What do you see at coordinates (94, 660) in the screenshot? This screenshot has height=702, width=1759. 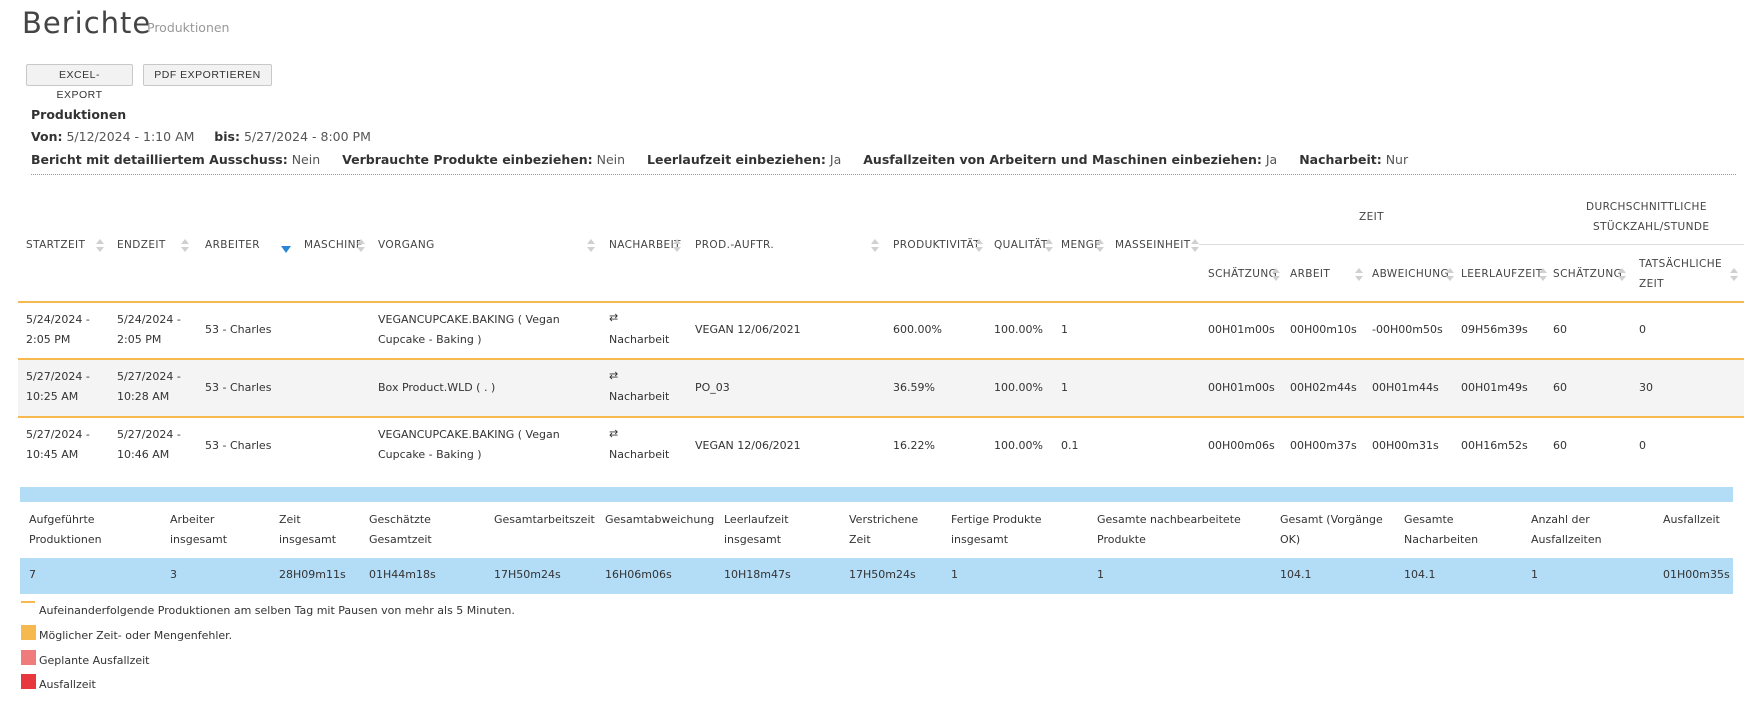 I see `legend-text: Geplante Ausfallzeit` at bounding box center [94, 660].